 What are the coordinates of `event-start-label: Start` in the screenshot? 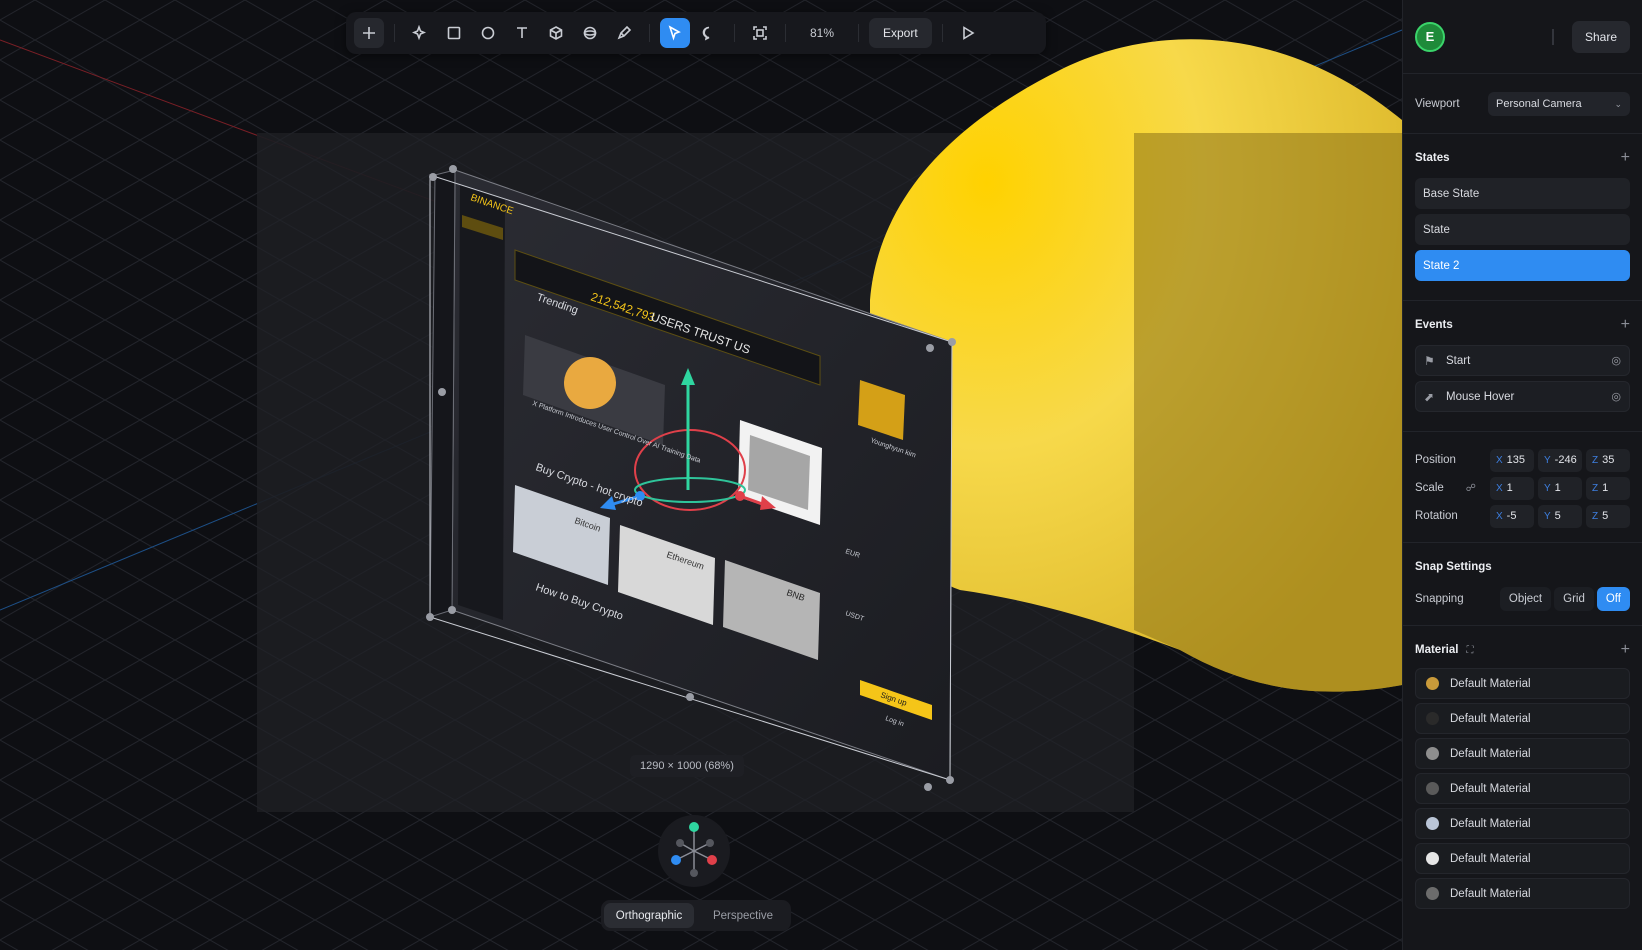 It's located at (1458, 360).